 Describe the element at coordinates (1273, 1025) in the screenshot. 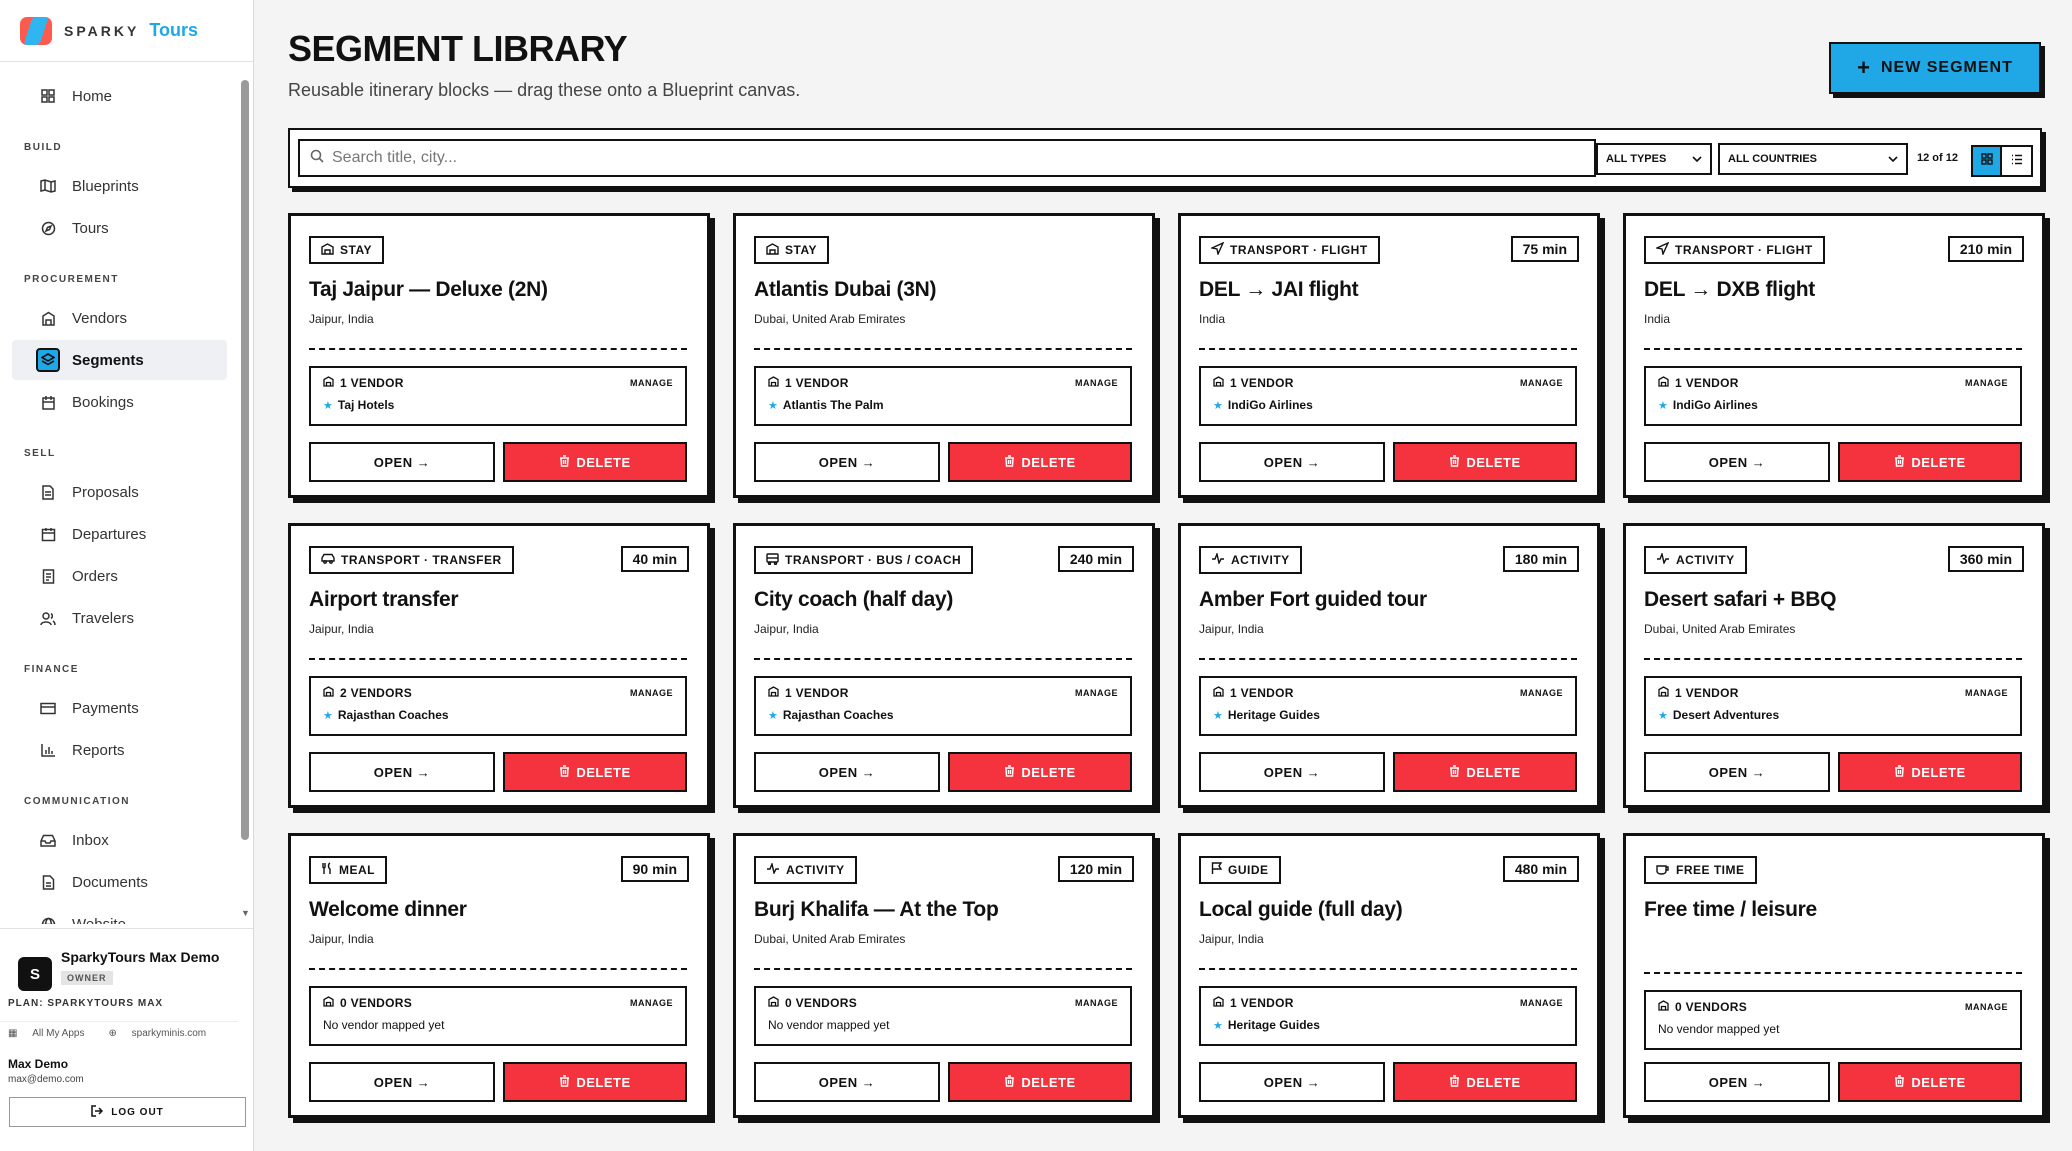

I see `vendor-name: Heritage Guides` at that location.